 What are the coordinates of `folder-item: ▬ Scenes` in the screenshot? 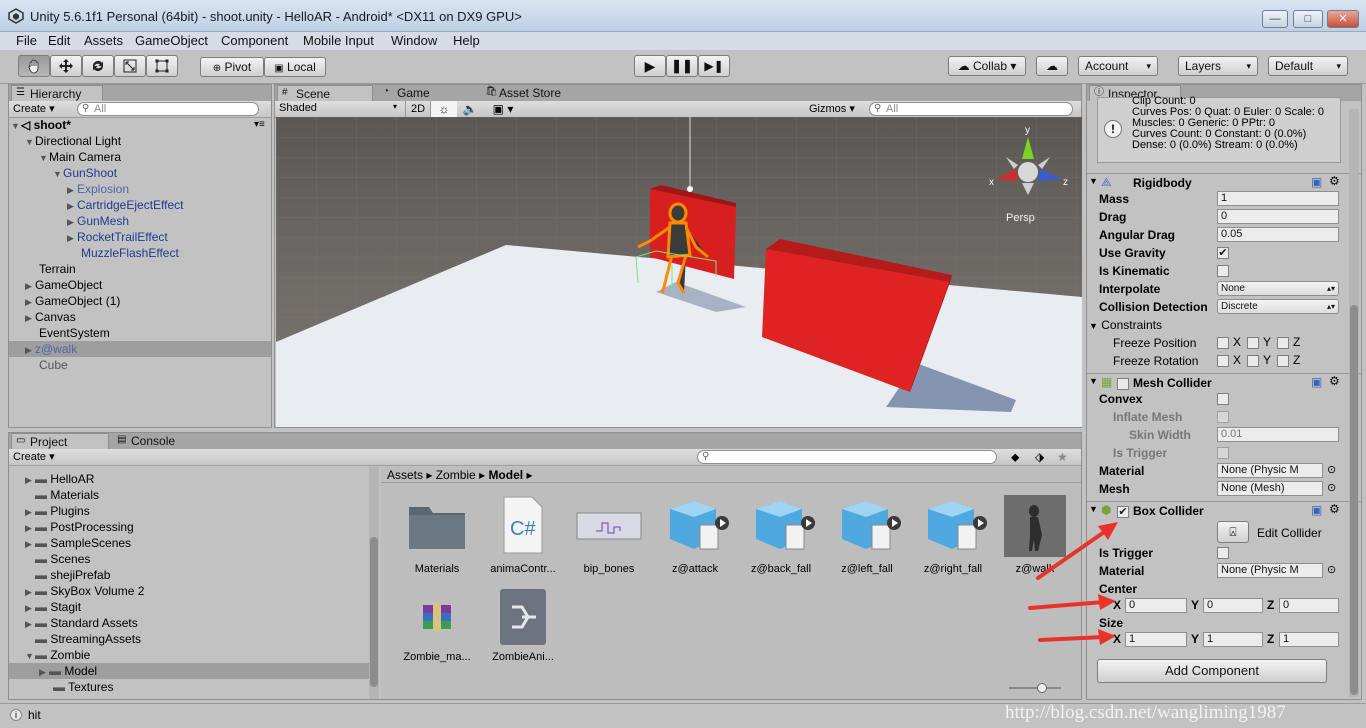 It's located at (62, 559).